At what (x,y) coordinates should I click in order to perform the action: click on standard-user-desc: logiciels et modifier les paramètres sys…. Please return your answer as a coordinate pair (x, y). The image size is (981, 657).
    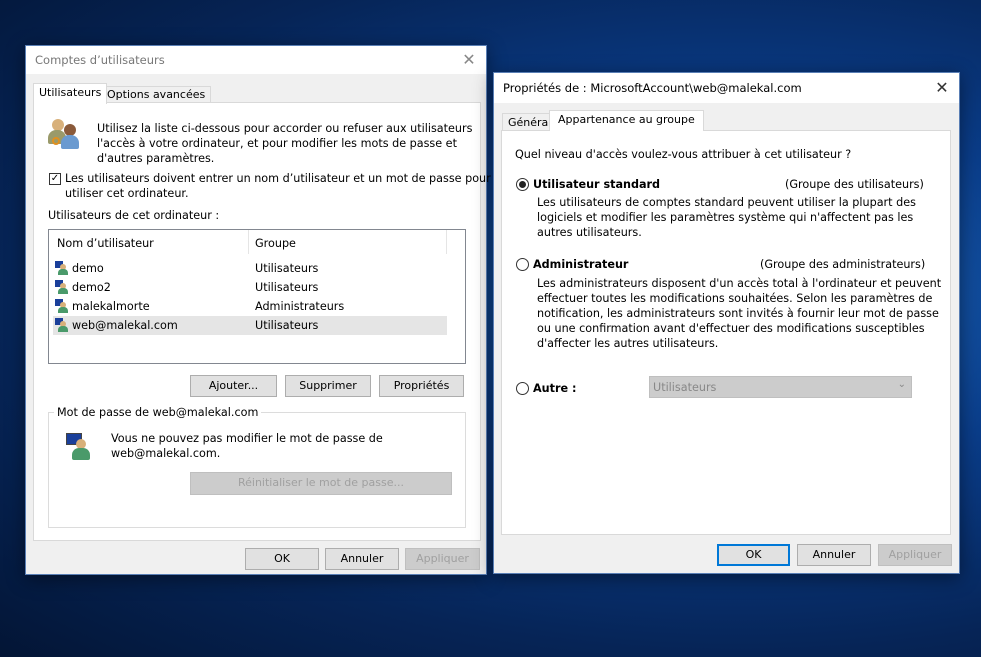
    Looking at the image, I should click on (725, 217).